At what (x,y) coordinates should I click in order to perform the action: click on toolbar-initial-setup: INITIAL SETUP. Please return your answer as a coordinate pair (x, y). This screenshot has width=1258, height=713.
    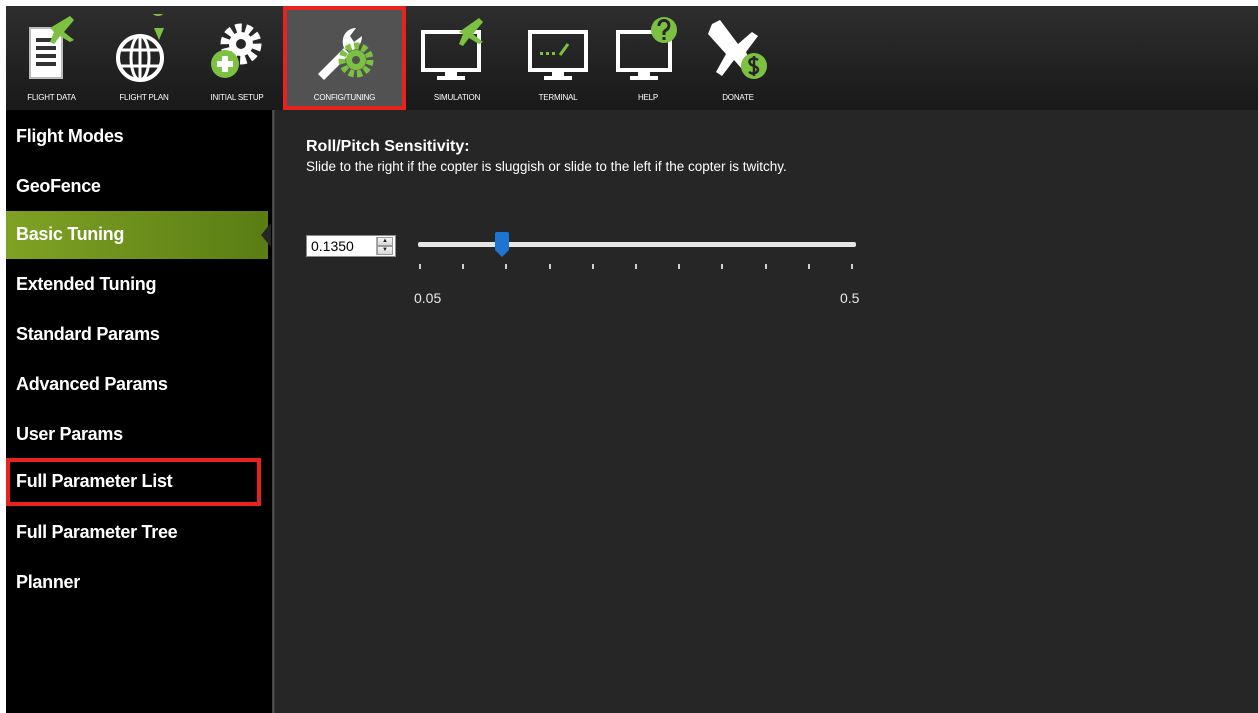
    Looking at the image, I should click on (237, 58).